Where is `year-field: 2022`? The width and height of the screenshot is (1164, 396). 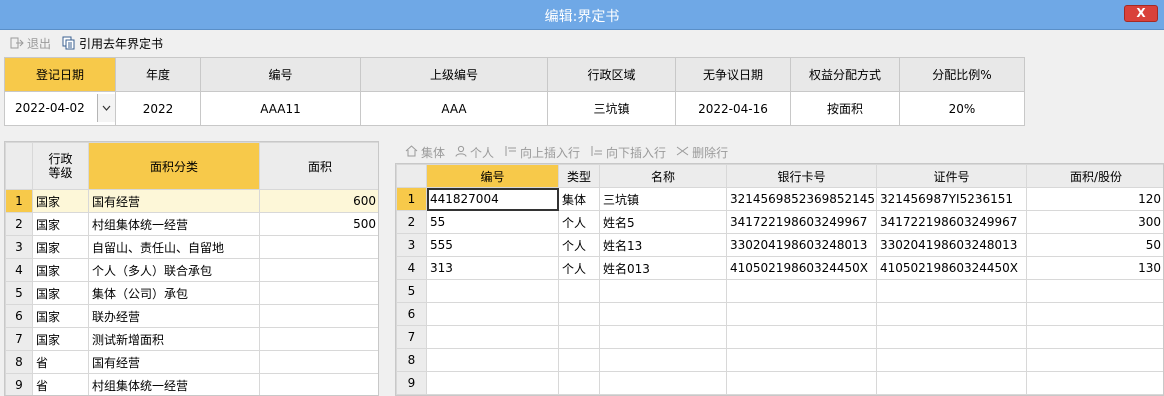 year-field: 2022 is located at coordinates (158, 108).